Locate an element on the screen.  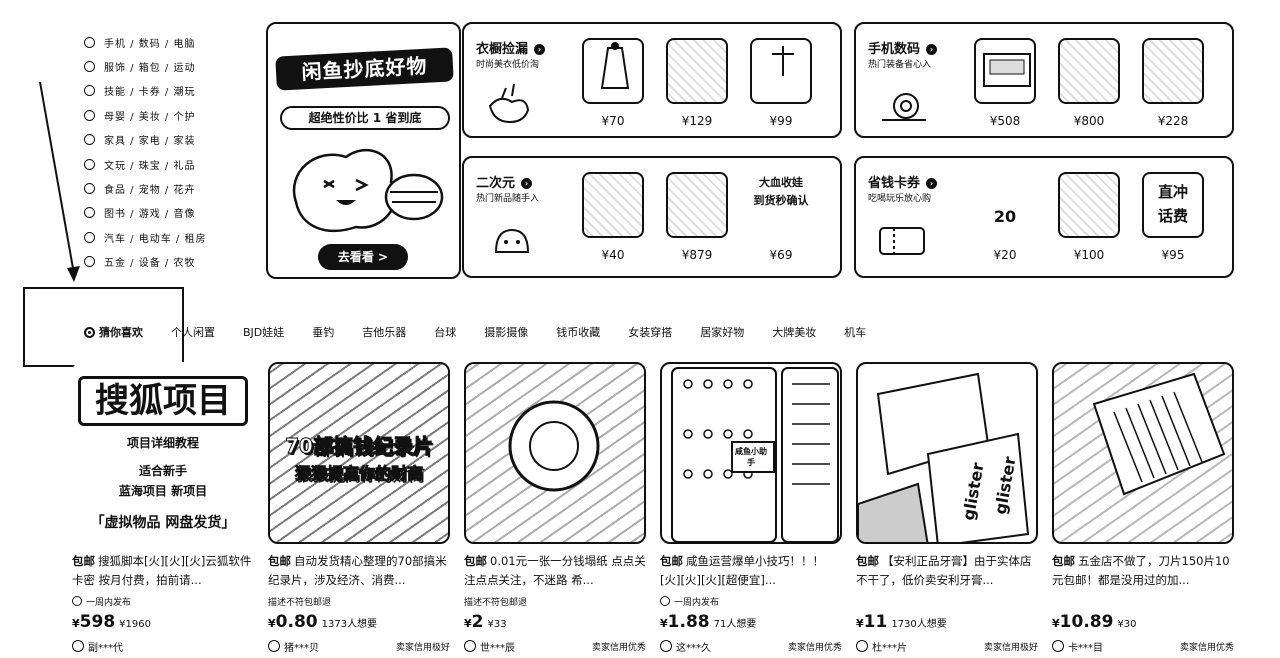
product-meta: 描述不符包邮退 is located at coordinates (300, 602).